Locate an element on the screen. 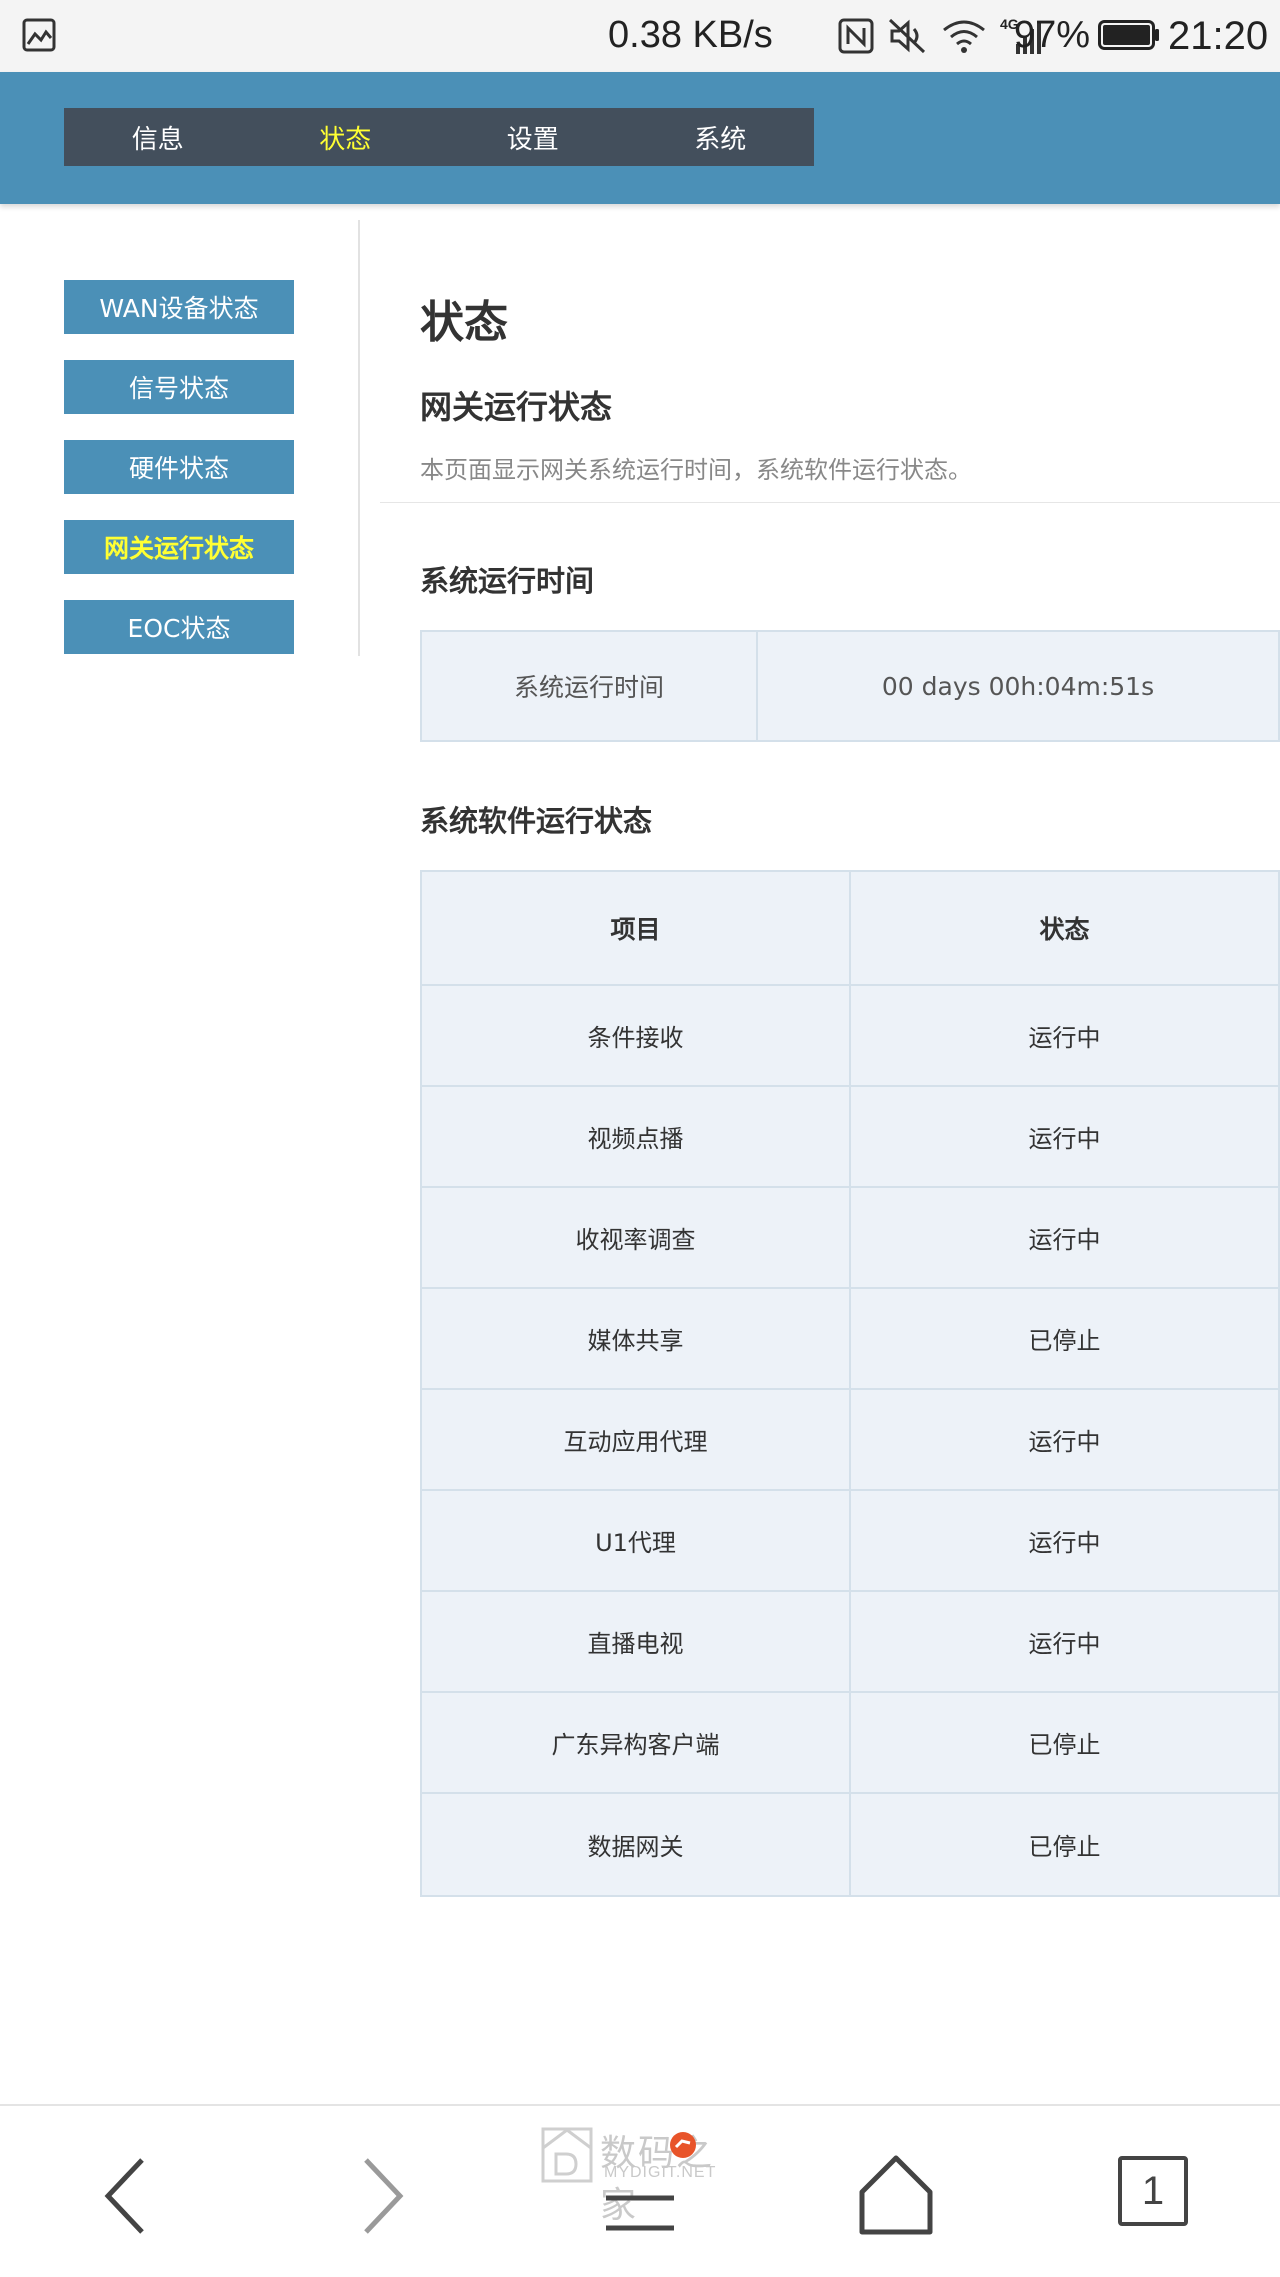 This screenshot has height=2277, width=1280. item-cell: 媒体共享 is located at coordinates (636, 1338).